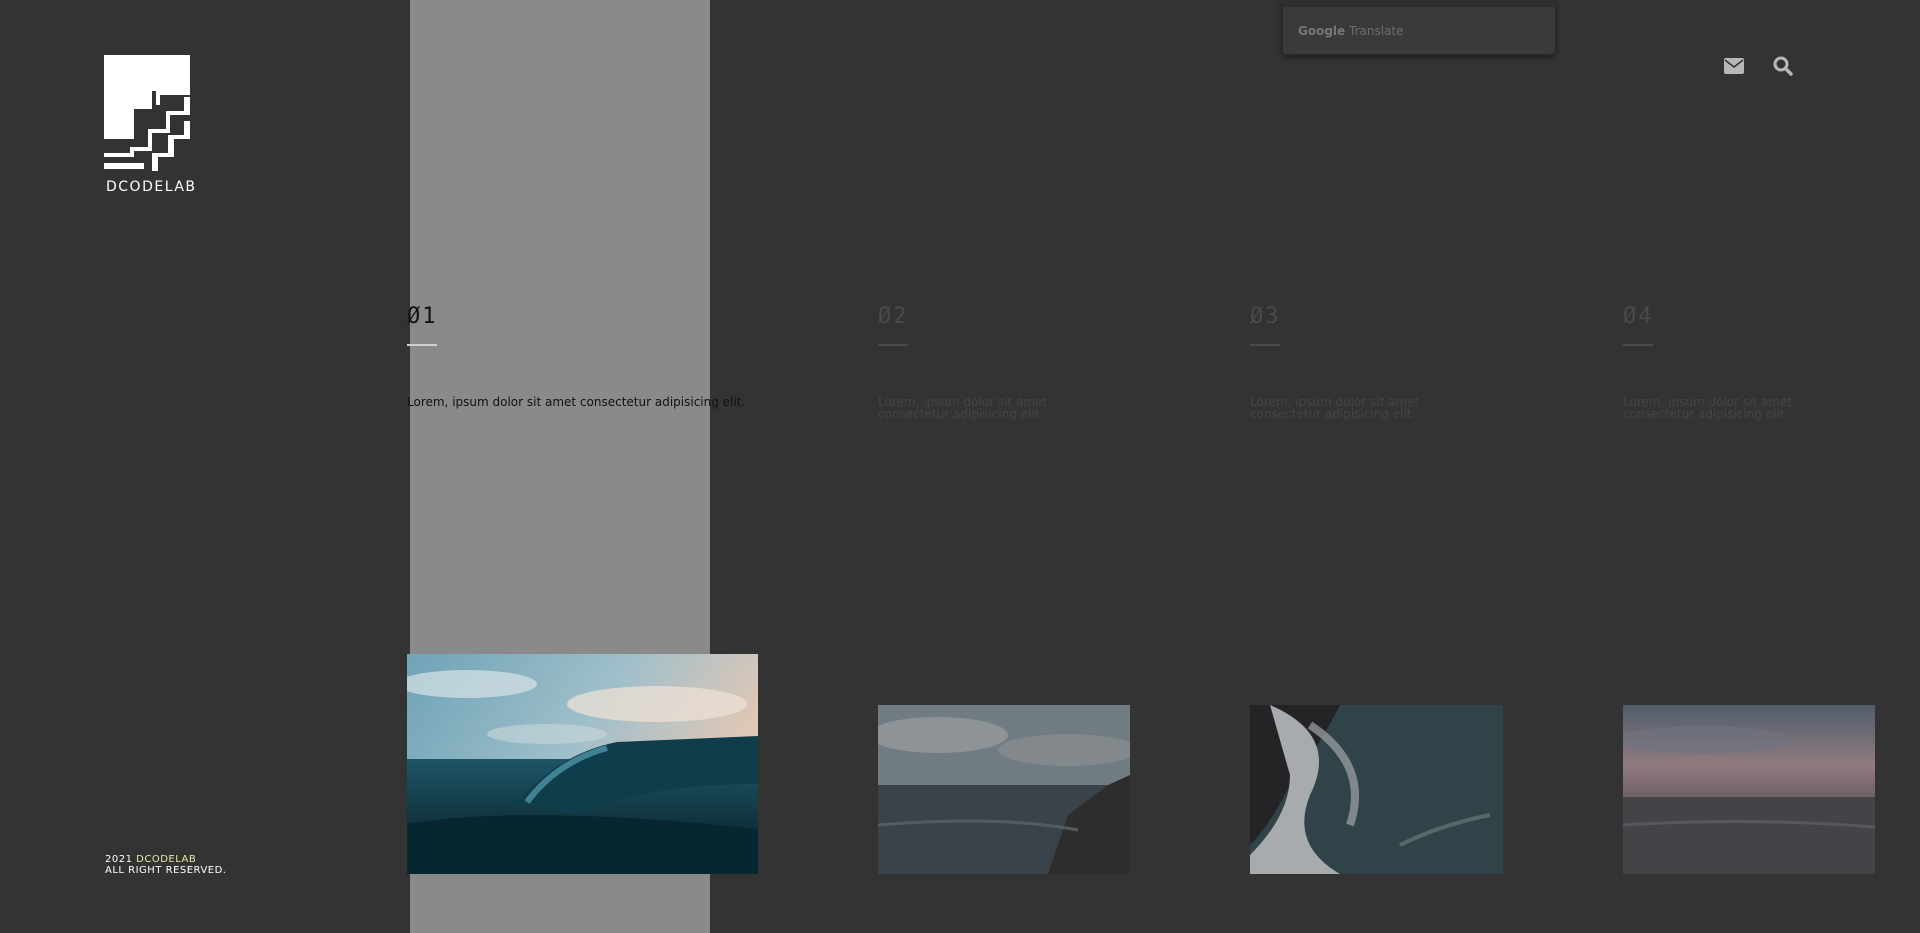 This screenshot has width=1920, height=933. I want to click on aerial-surf-image, so click(1376, 789).